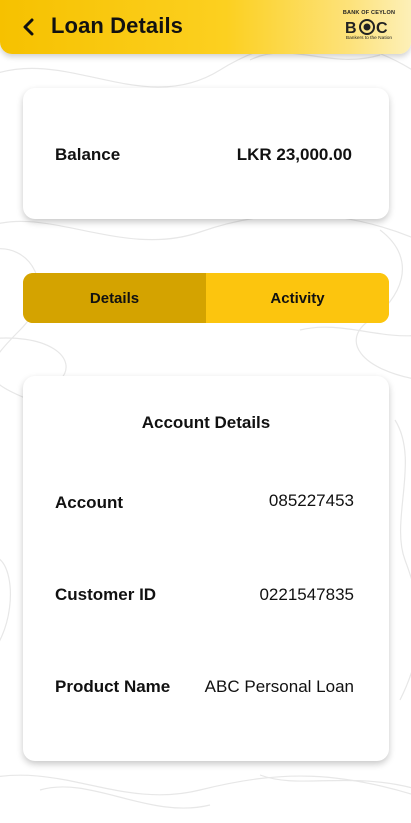 This screenshot has width=411, height=823. What do you see at coordinates (88, 154) in the screenshot?
I see `balance-label: Balance` at bounding box center [88, 154].